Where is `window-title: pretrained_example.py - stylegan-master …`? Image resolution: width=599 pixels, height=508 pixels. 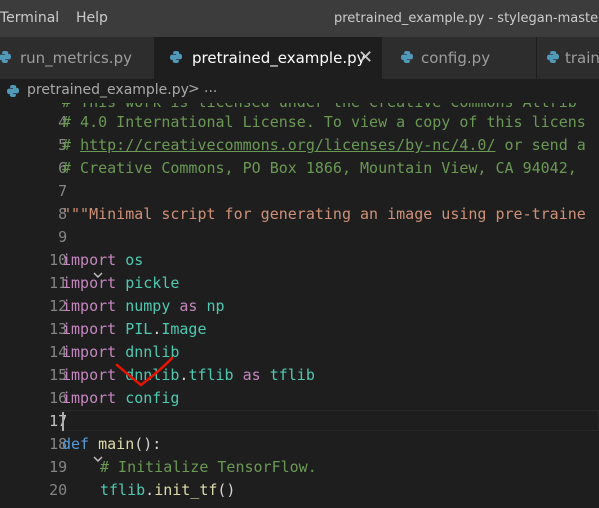
window-title: pretrained_example.py - stylegan-master … is located at coordinates (466, 18).